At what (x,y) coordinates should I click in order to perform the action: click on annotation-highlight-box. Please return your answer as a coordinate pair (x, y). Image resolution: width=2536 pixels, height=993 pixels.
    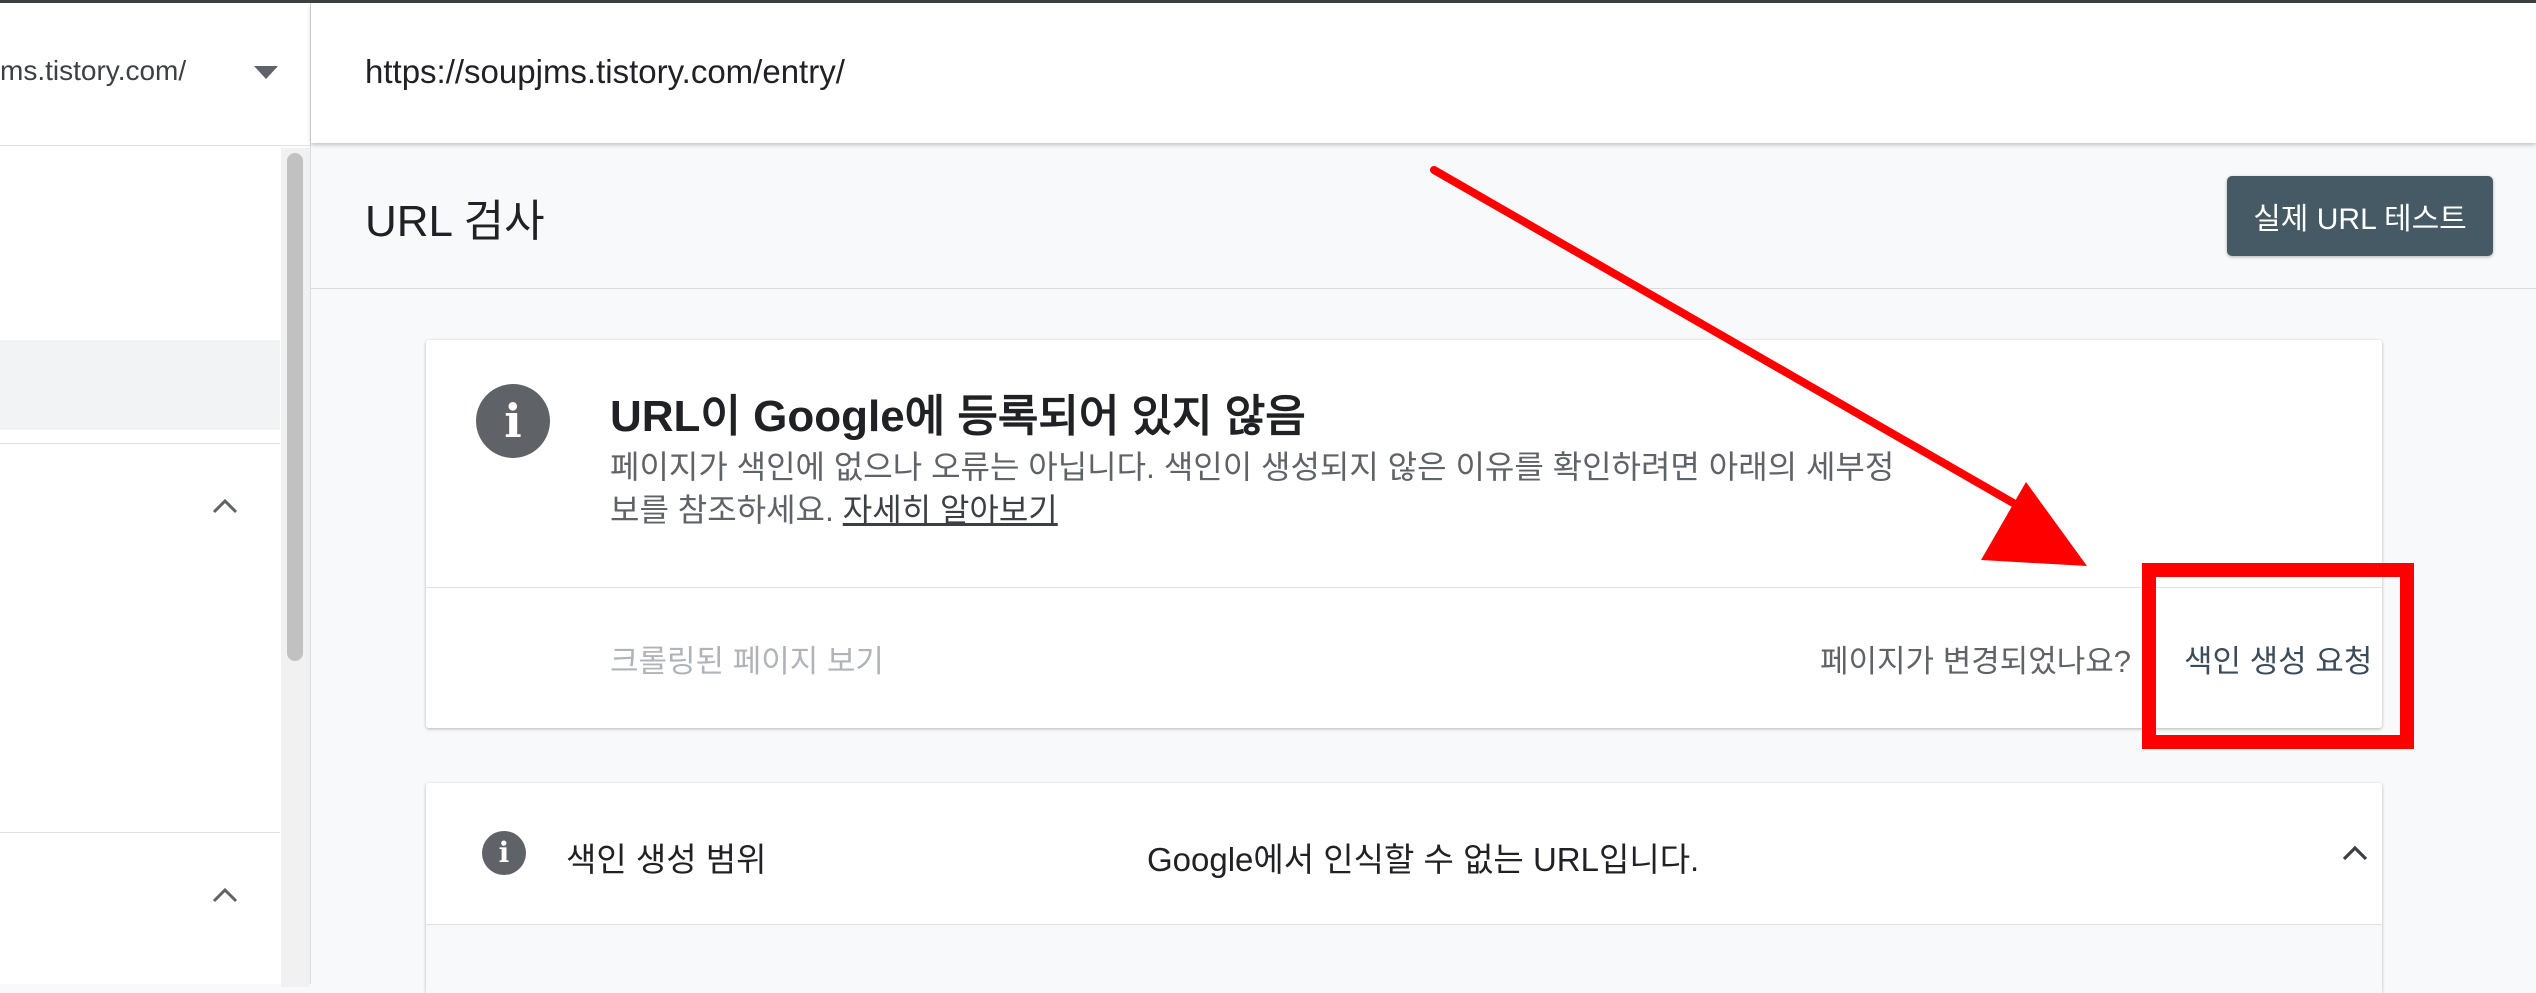
    Looking at the image, I should click on (2278, 656).